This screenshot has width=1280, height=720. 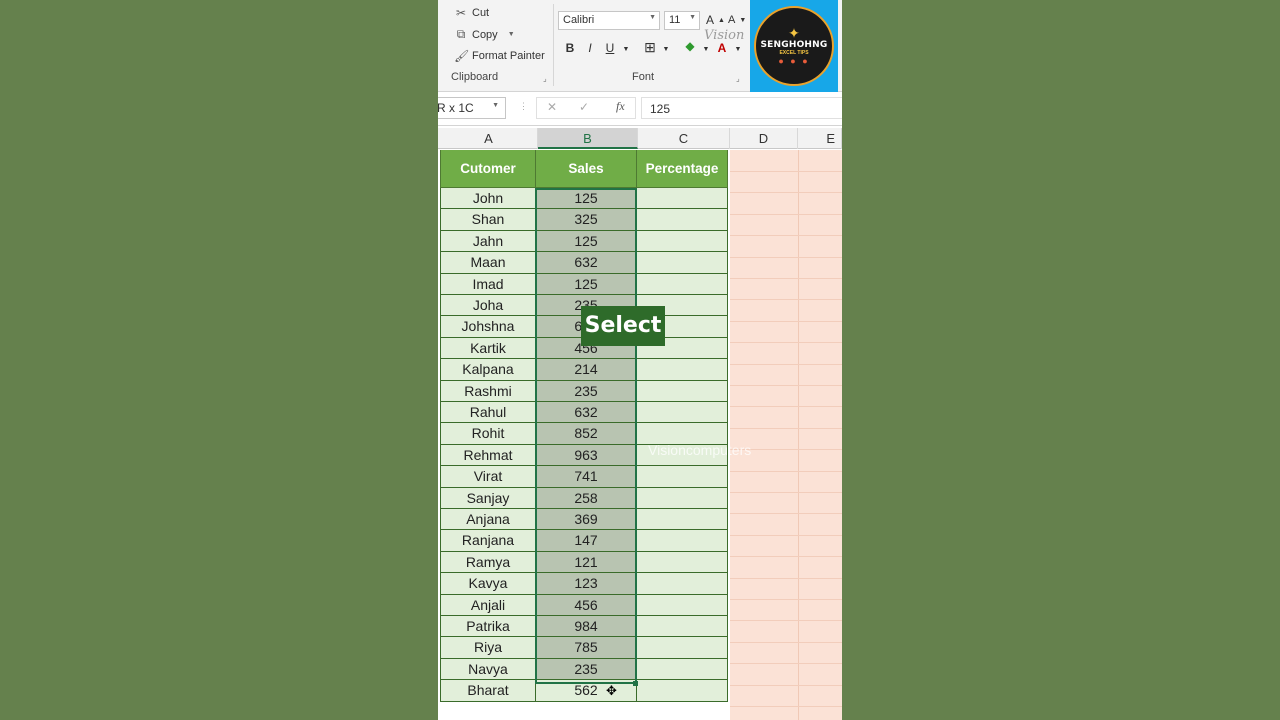 I want to click on customer-cell: Ramya, so click(x=488, y=562).